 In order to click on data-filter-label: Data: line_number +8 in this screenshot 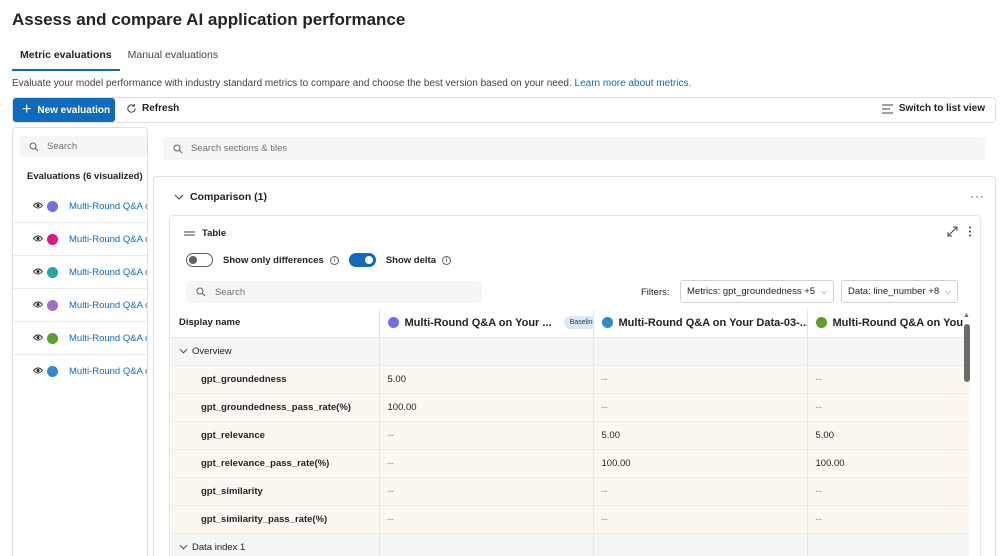, I will do `click(894, 291)`.